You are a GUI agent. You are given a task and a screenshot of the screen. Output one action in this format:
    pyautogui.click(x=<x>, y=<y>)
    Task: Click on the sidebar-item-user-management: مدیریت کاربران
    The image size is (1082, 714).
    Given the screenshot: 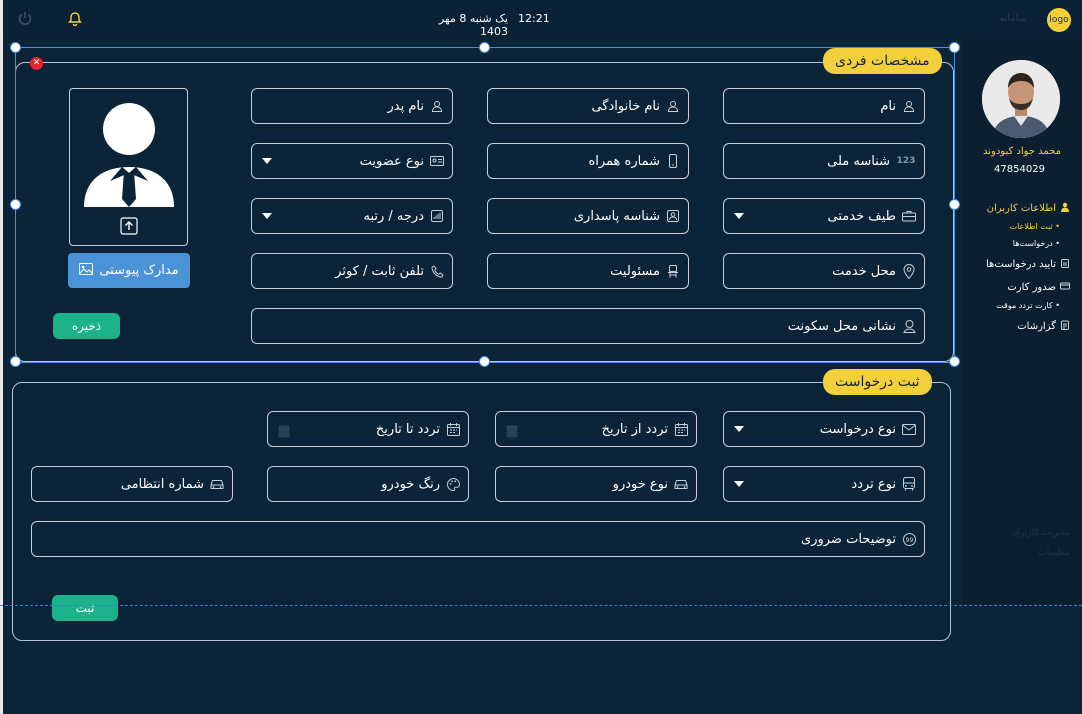 What is the action you would take?
    pyautogui.click(x=1040, y=533)
    